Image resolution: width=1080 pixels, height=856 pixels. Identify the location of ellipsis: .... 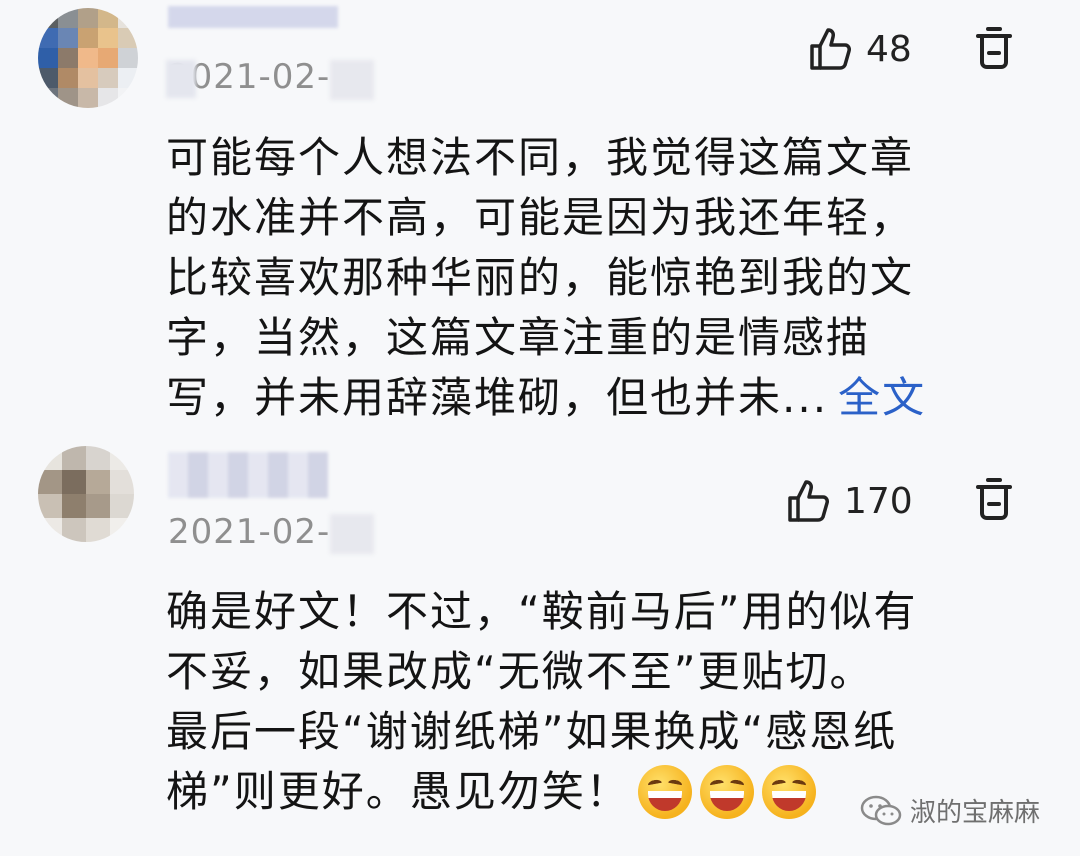
(805, 397).